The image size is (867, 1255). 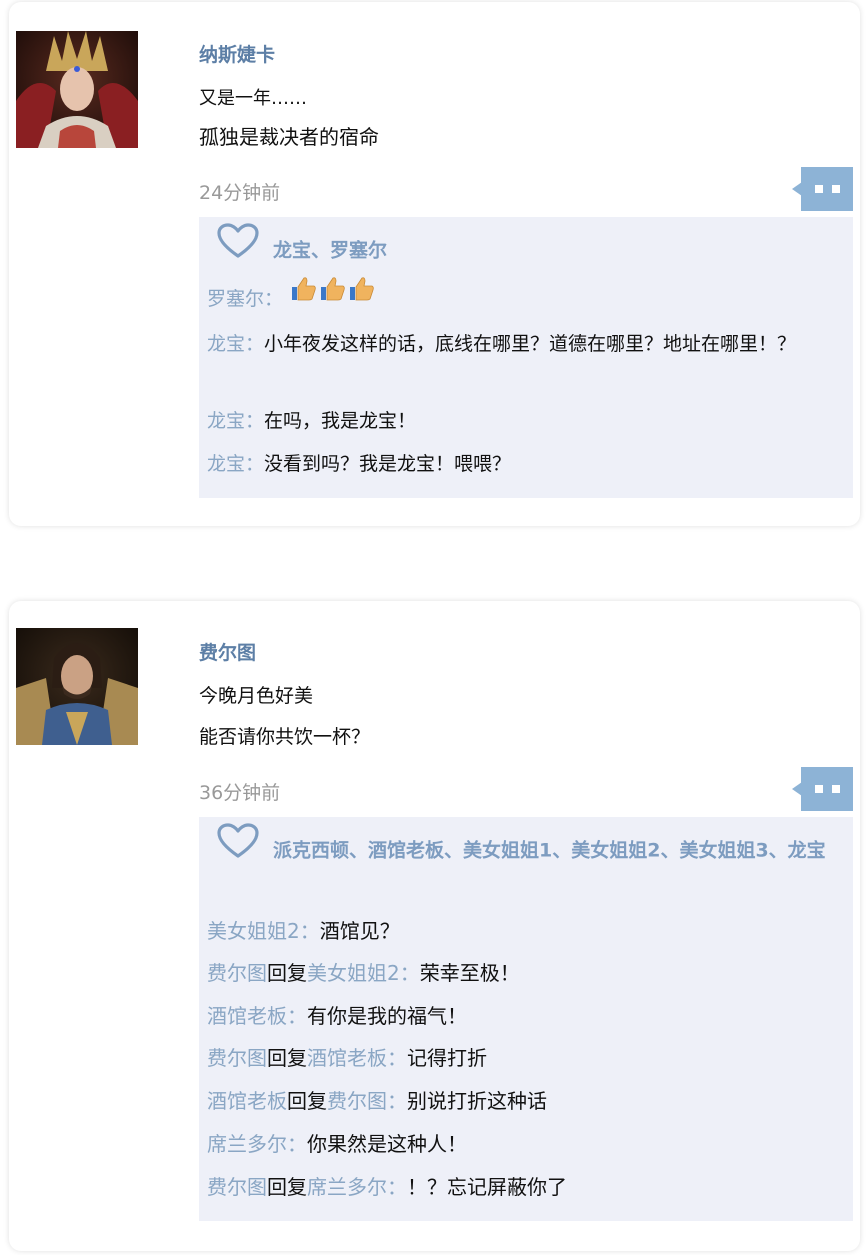 What do you see at coordinates (347, 1187) in the screenshot?
I see `reply-target-name: 席兰多尔` at bounding box center [347, 1187].